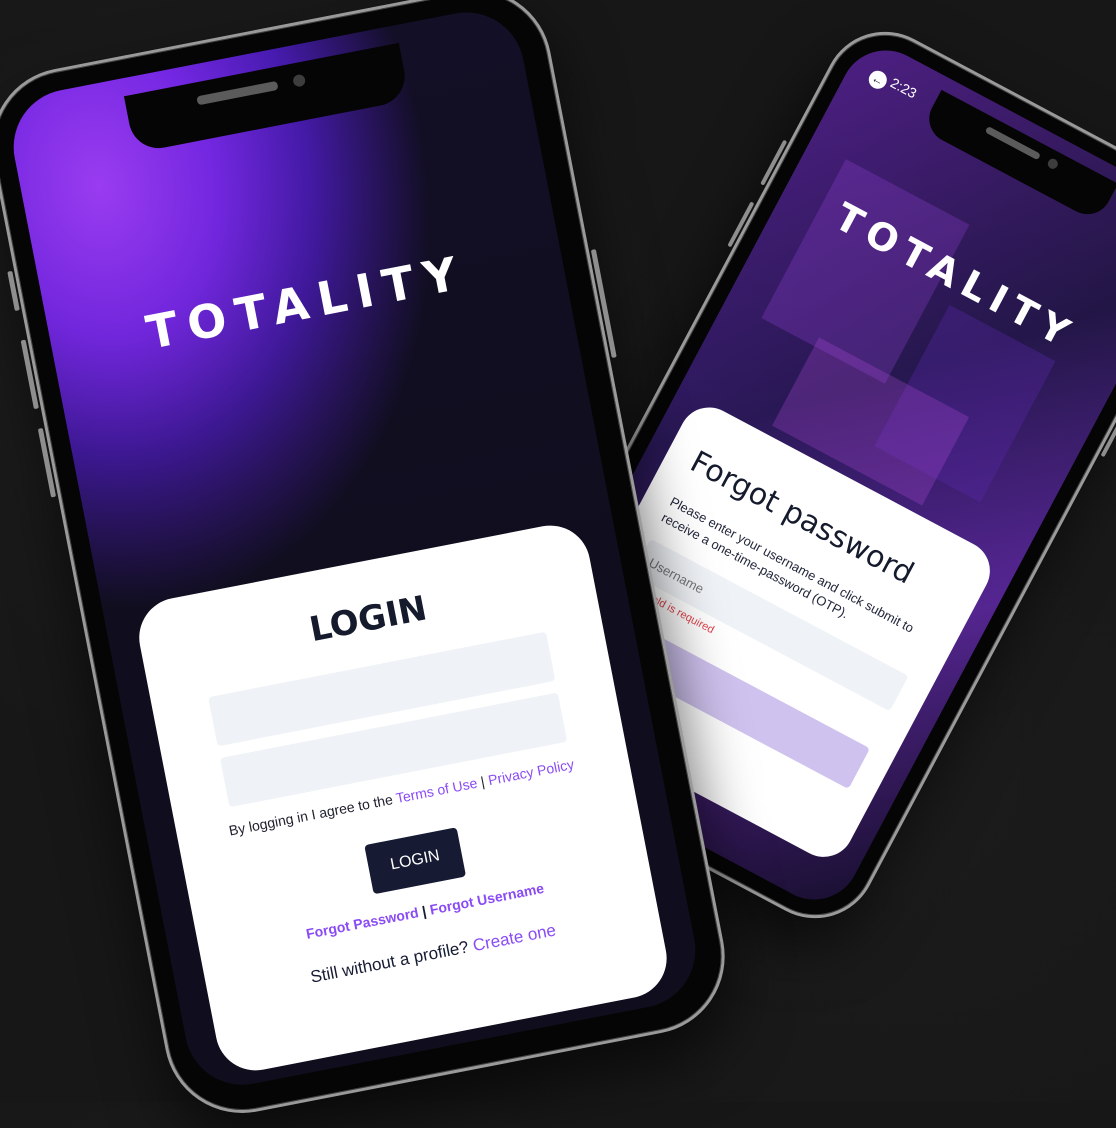 This screenshot has width=1116, height=1128. Describe the element at coordinates (514, 937) in the screenshot. I see `create-account-link: Create one` at that location.